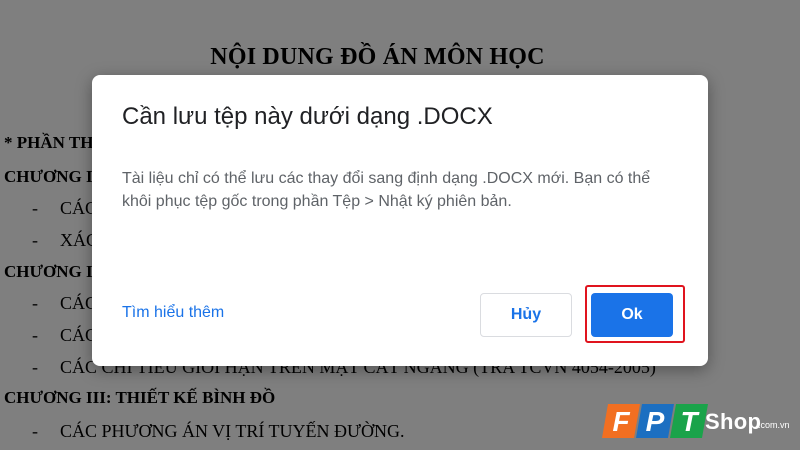  I want to click on ok-highlight-frame, so click(635, 314).